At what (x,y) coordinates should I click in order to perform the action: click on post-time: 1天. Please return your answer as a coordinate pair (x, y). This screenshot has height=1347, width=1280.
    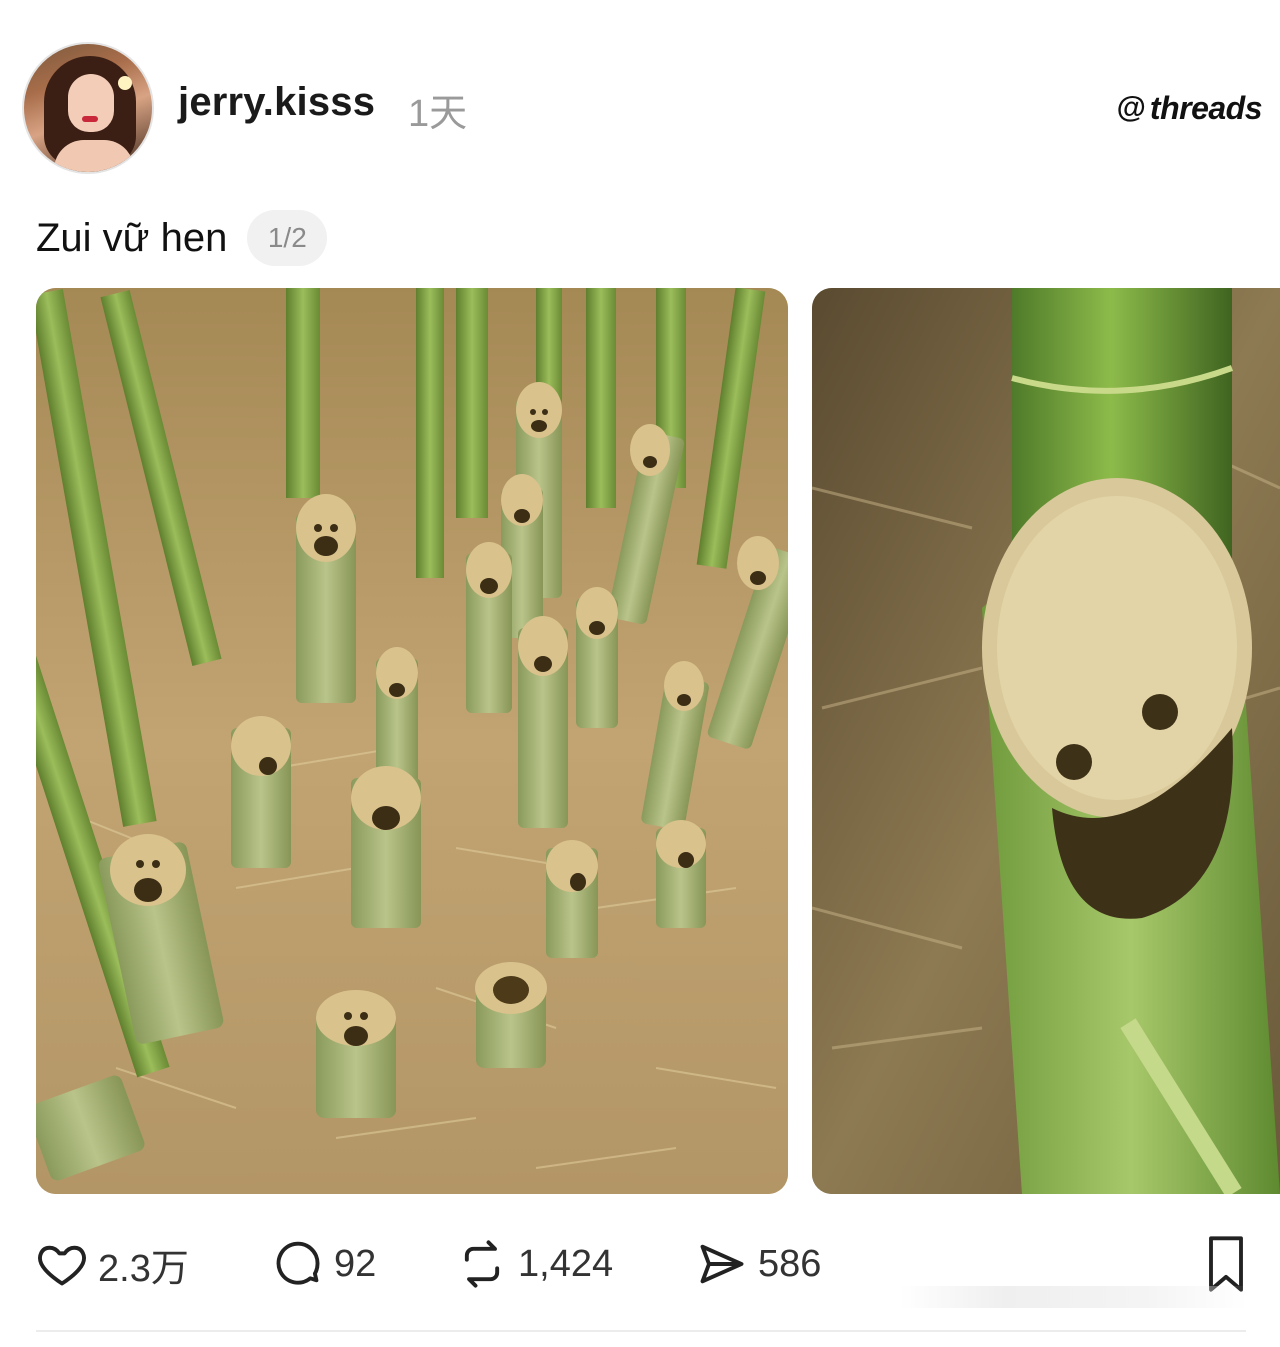
    Looking at the image, I should click on (438, 114).